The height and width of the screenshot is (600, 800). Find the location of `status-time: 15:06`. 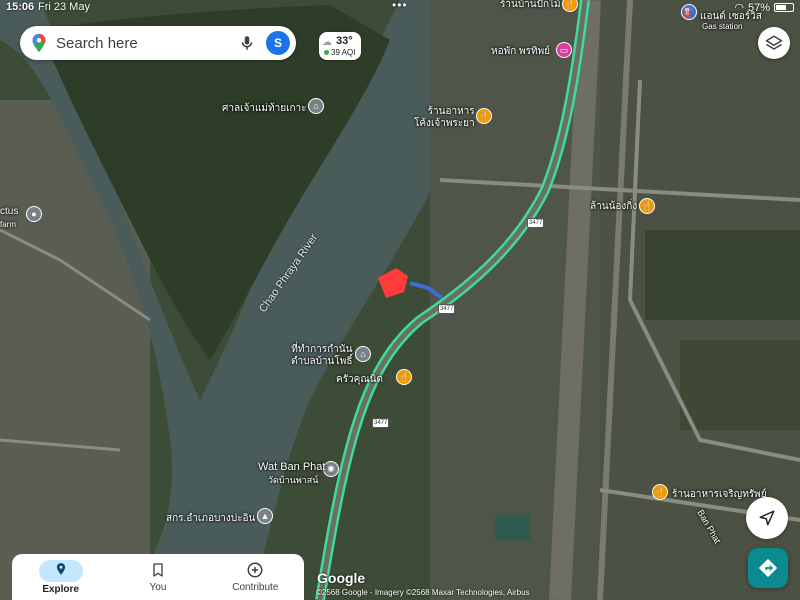

status-time: 15:06 is located at coordinates (20, 7).